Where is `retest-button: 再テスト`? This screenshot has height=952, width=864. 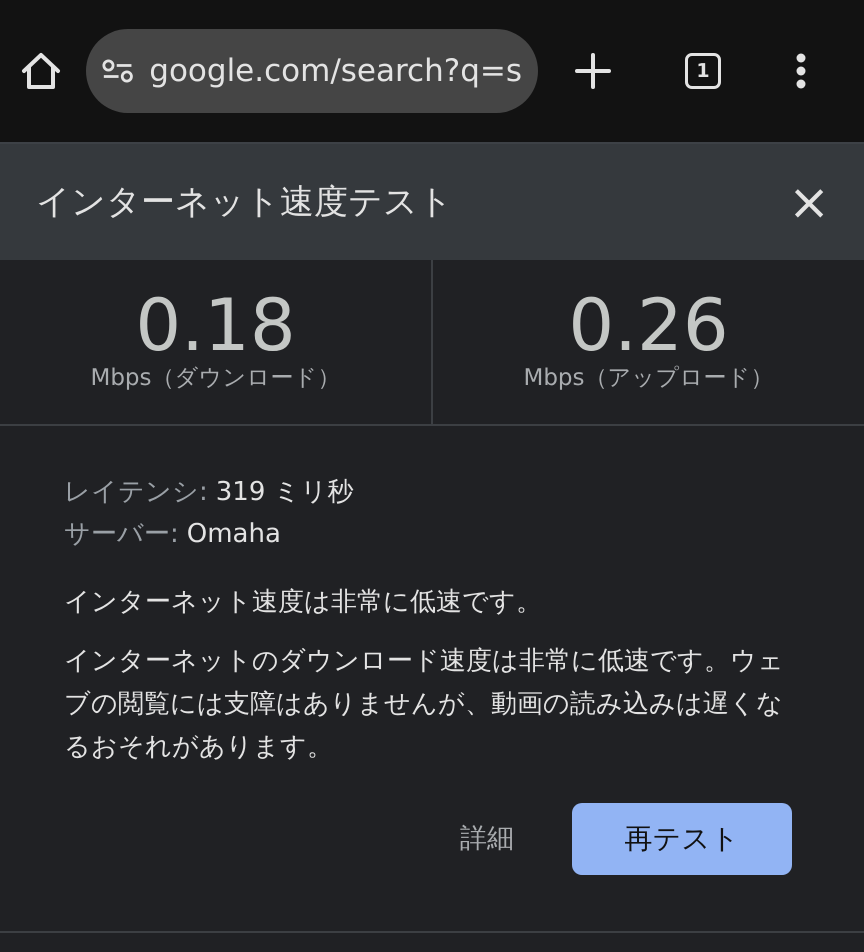 retest-button: 再テスト is located at coordinates (682, 839).